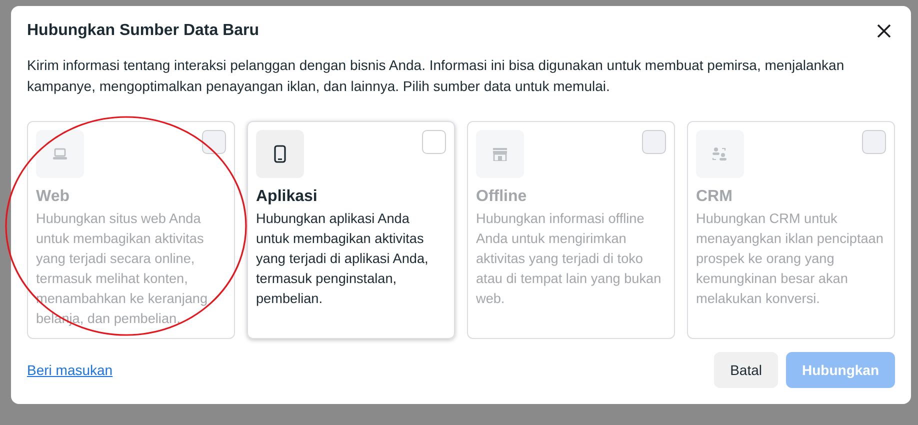  Describe the element at coordinates (500, 154) in the screenshot. I see `store-icon` at that location.